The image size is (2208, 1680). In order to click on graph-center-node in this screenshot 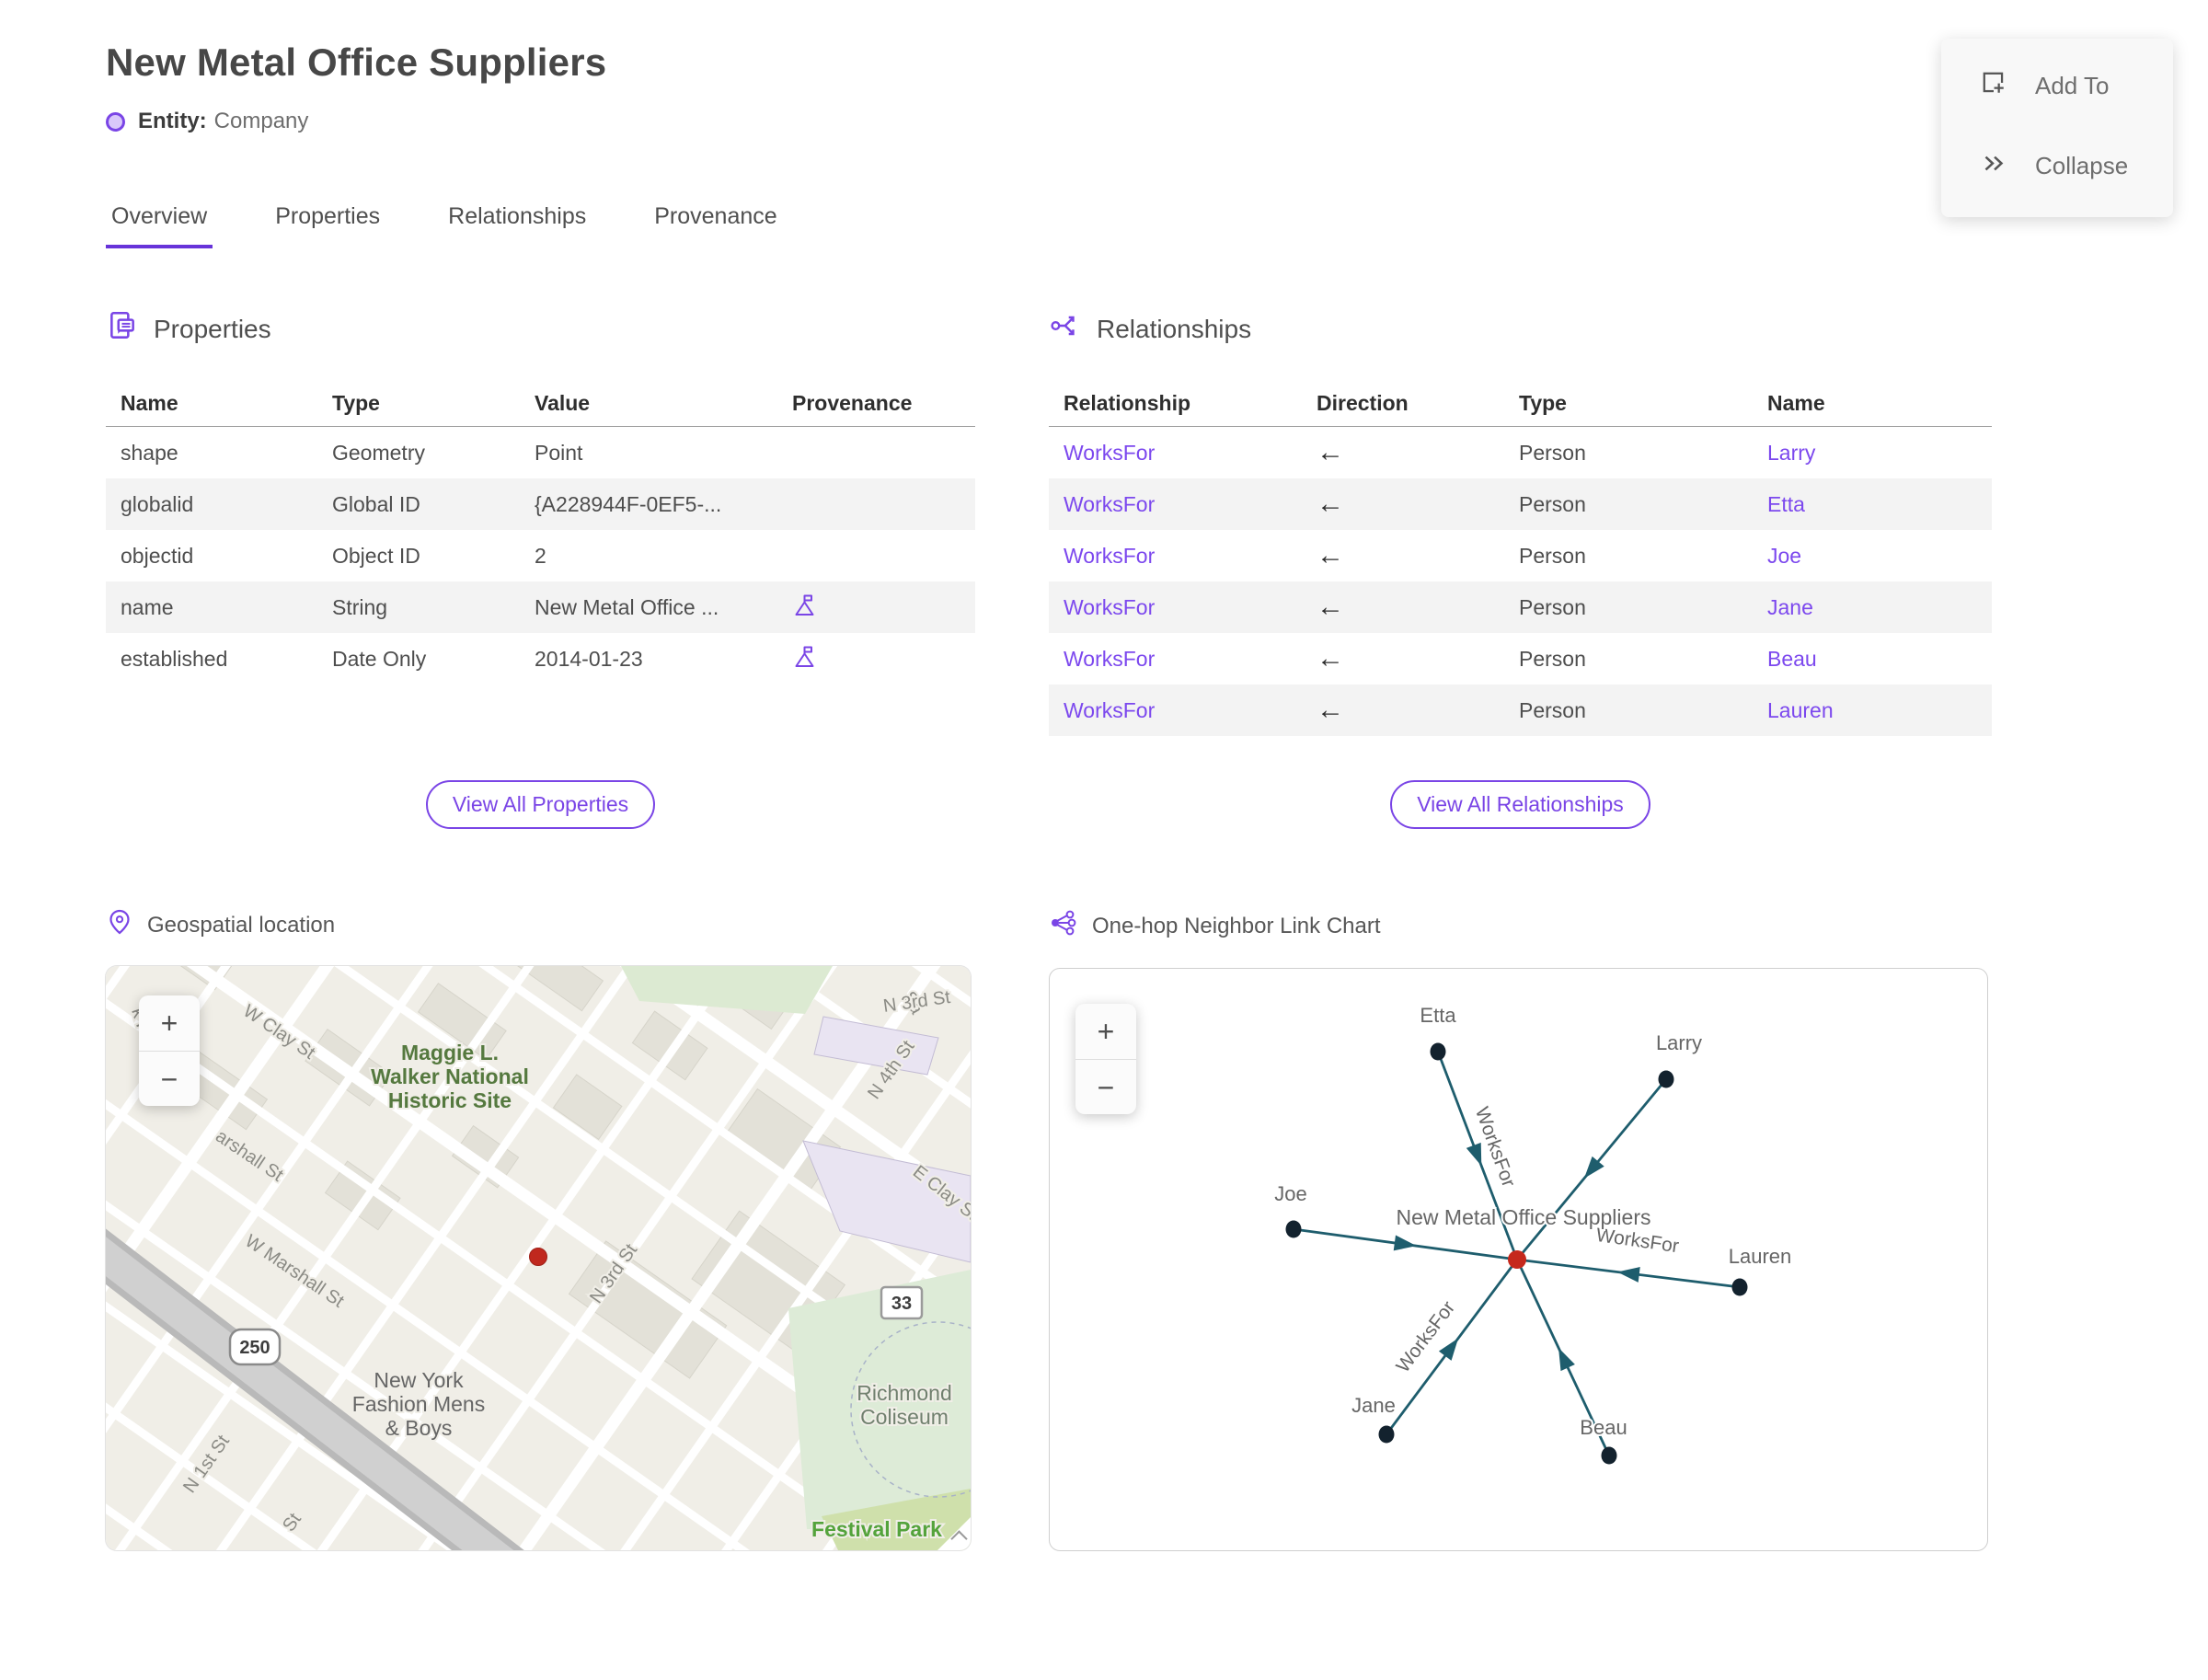, I will do `click(1517, 1259)`.